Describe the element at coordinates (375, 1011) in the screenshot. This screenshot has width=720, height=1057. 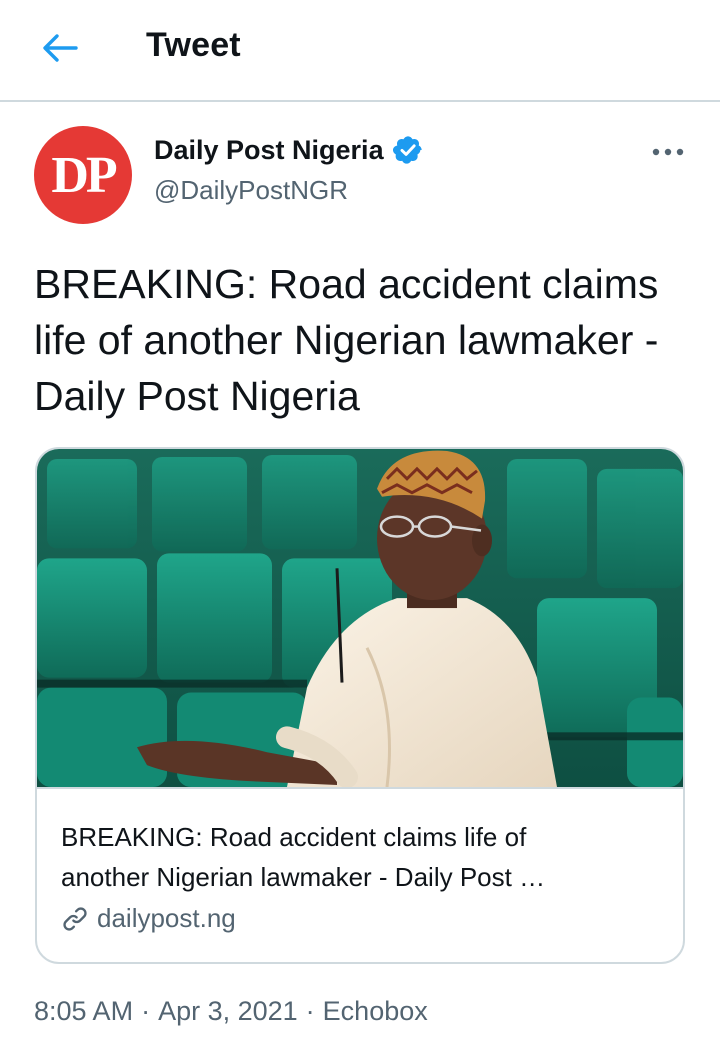
I see `tweet-source: Echobox` at that location.